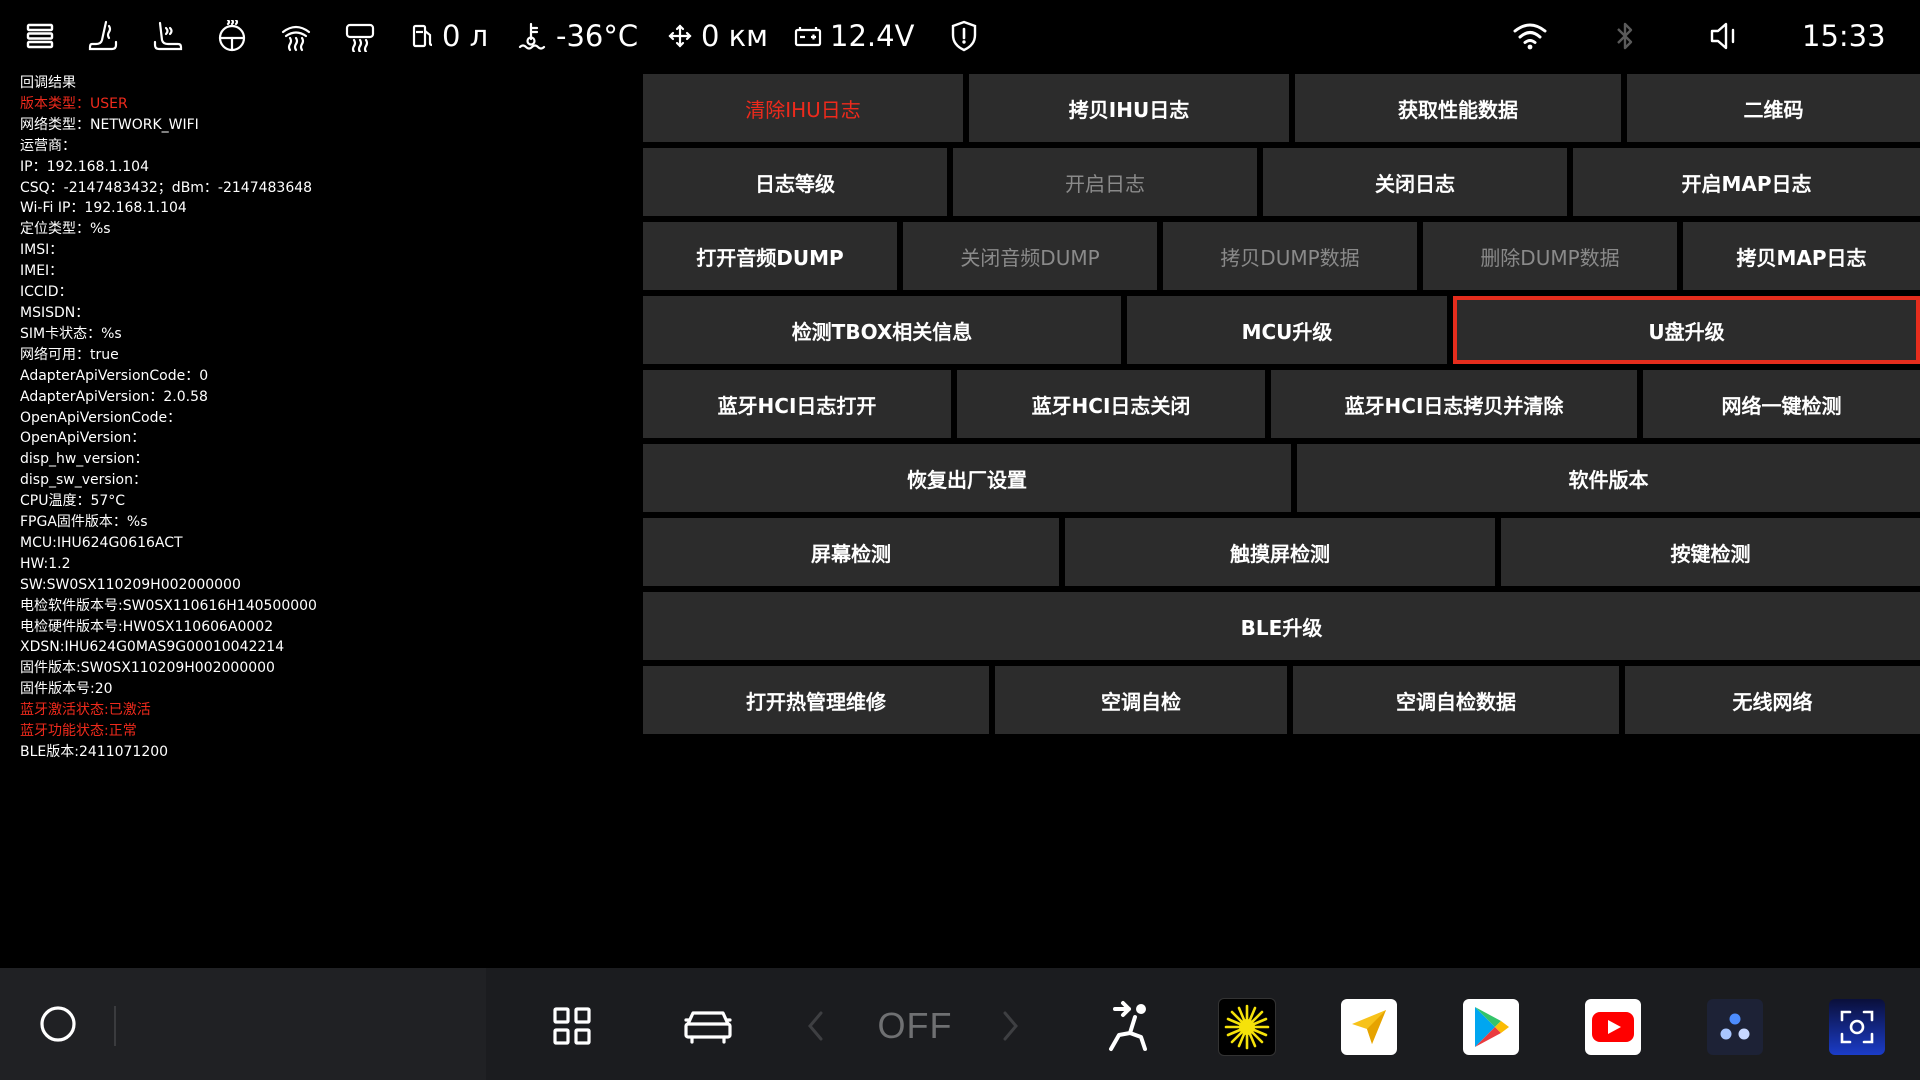  I want to click on menu-button: 开启日志, so click(1105, 182).